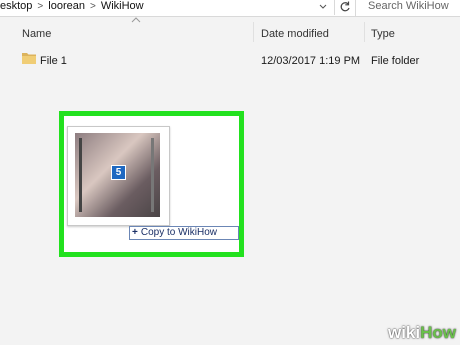 The height and width of the screenshot is (345, 460). I want to click on refresh-icon, so click(345, 6).